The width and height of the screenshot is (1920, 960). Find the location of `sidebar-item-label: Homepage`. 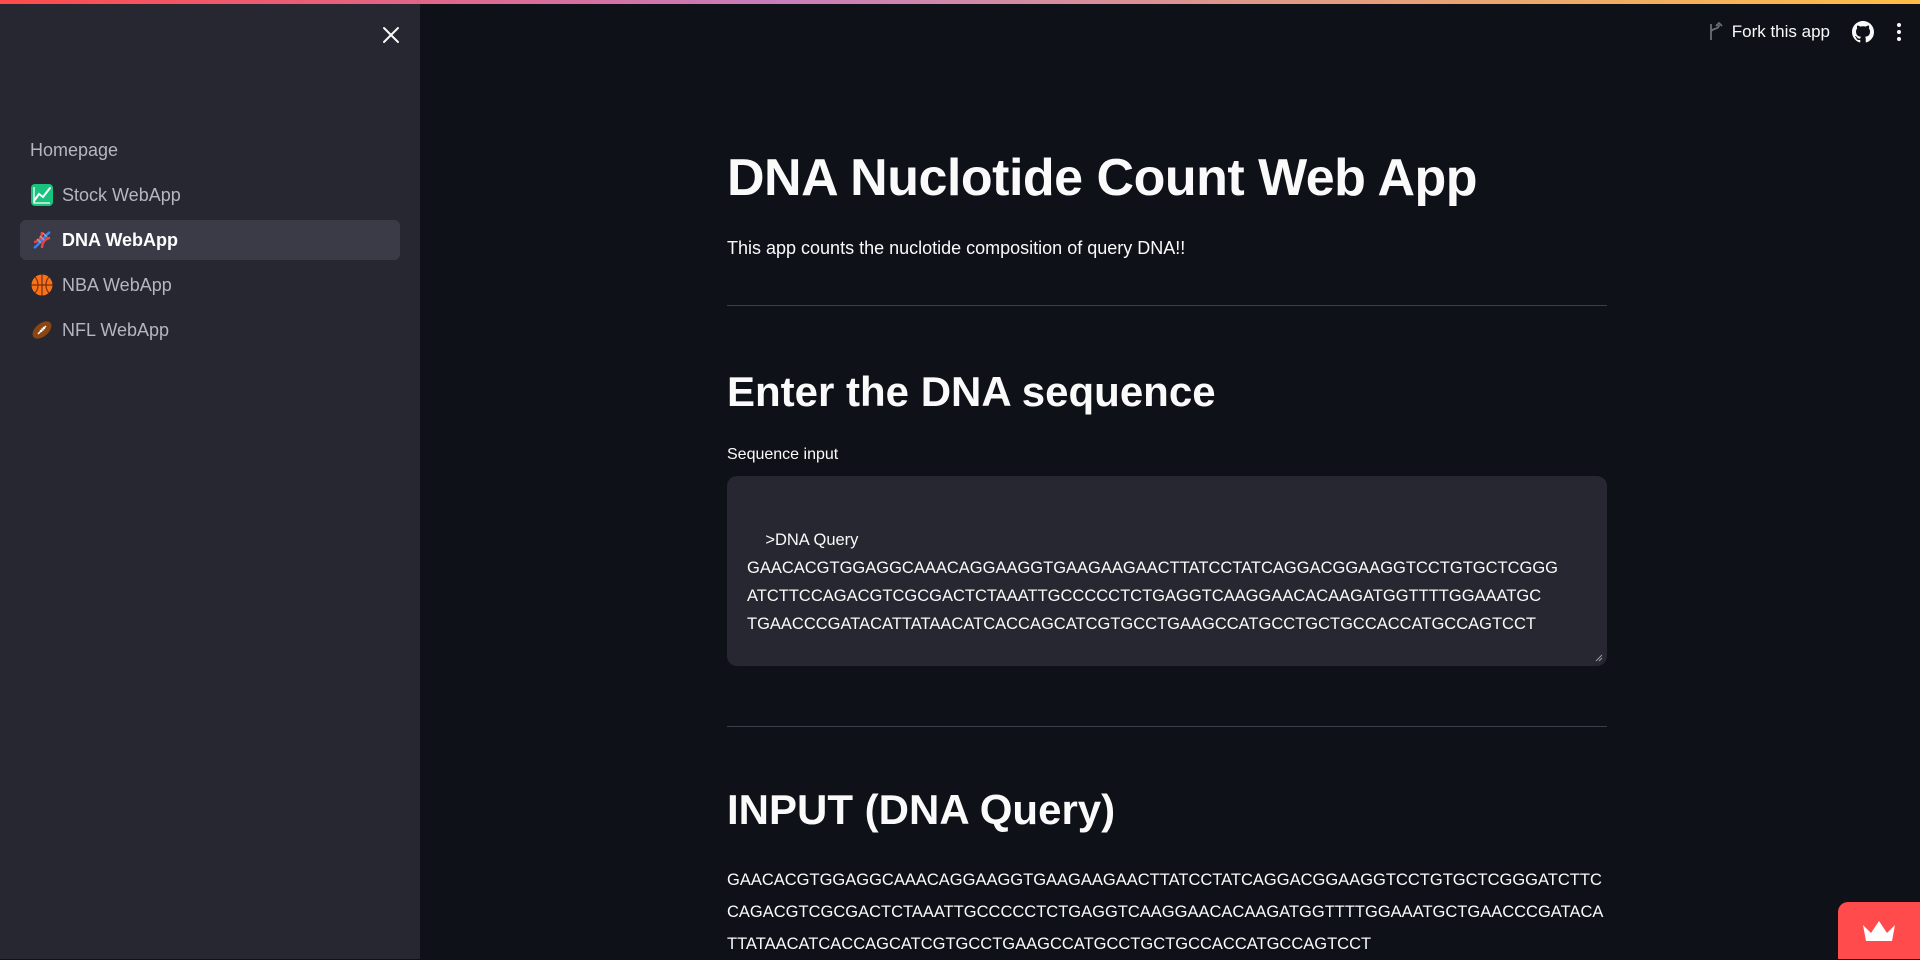

sidebar-item-label: Homepage is located at coordinates (74, 149).